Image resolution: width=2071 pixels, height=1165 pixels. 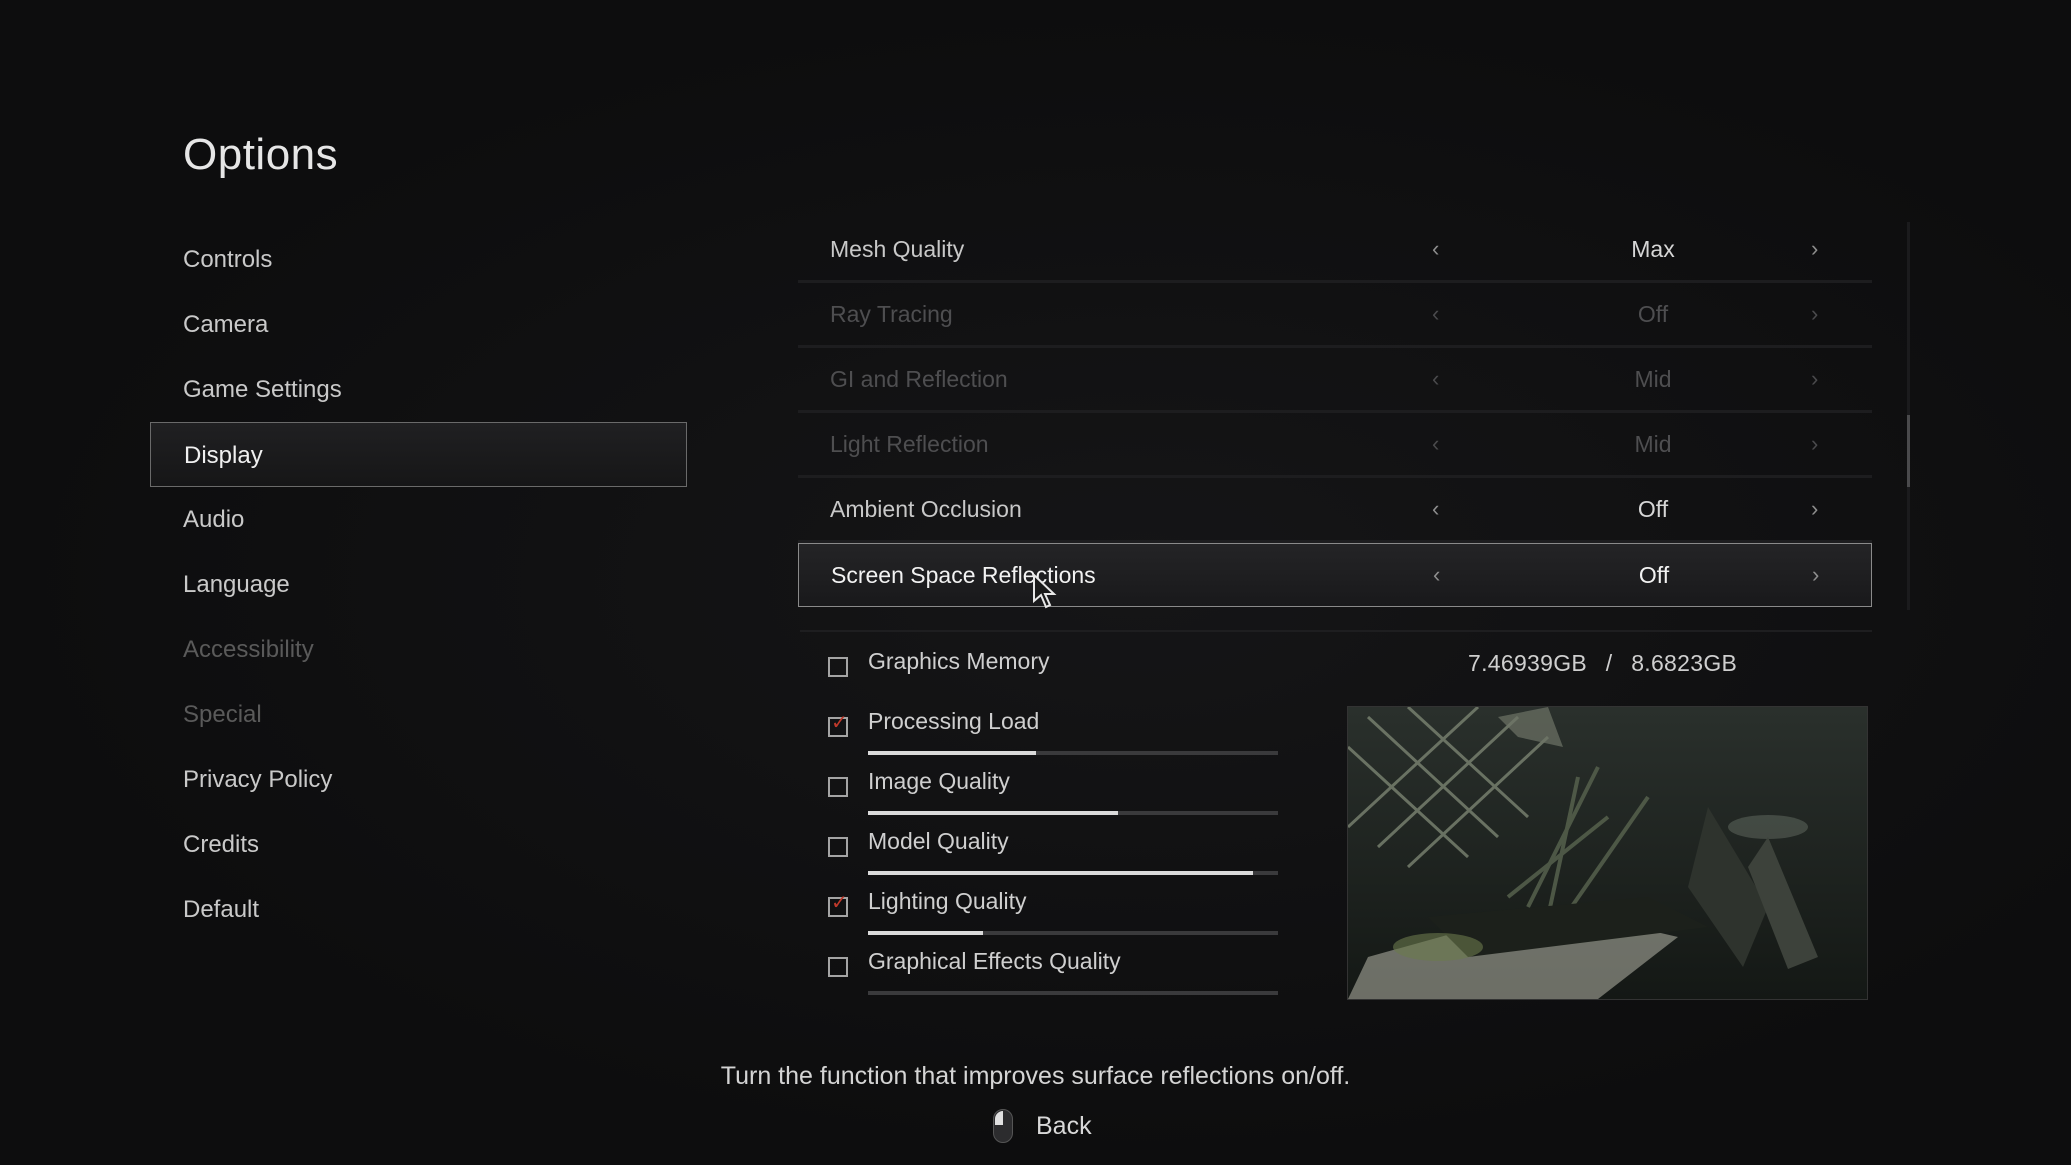 What do you see at coordinates (938, 841) in the screenshot?
I see `perf-label: Model Quality` at bounding box center [938, 841].